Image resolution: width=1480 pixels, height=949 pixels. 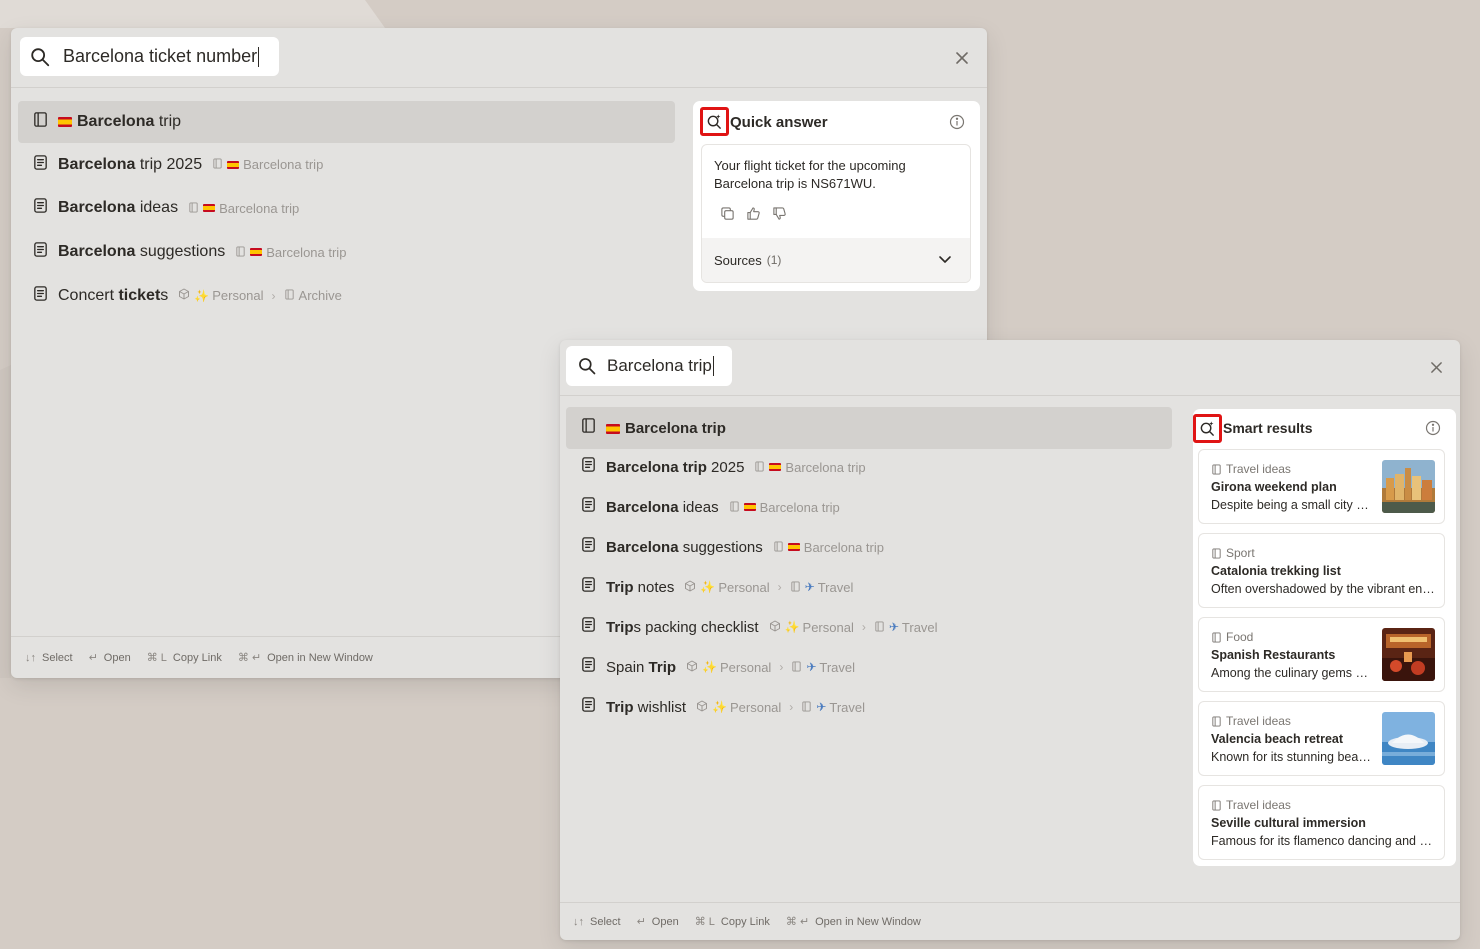 I want to click on result-row: Concert tickets ✨ Personal › Archive, so click(x=346, y=296).